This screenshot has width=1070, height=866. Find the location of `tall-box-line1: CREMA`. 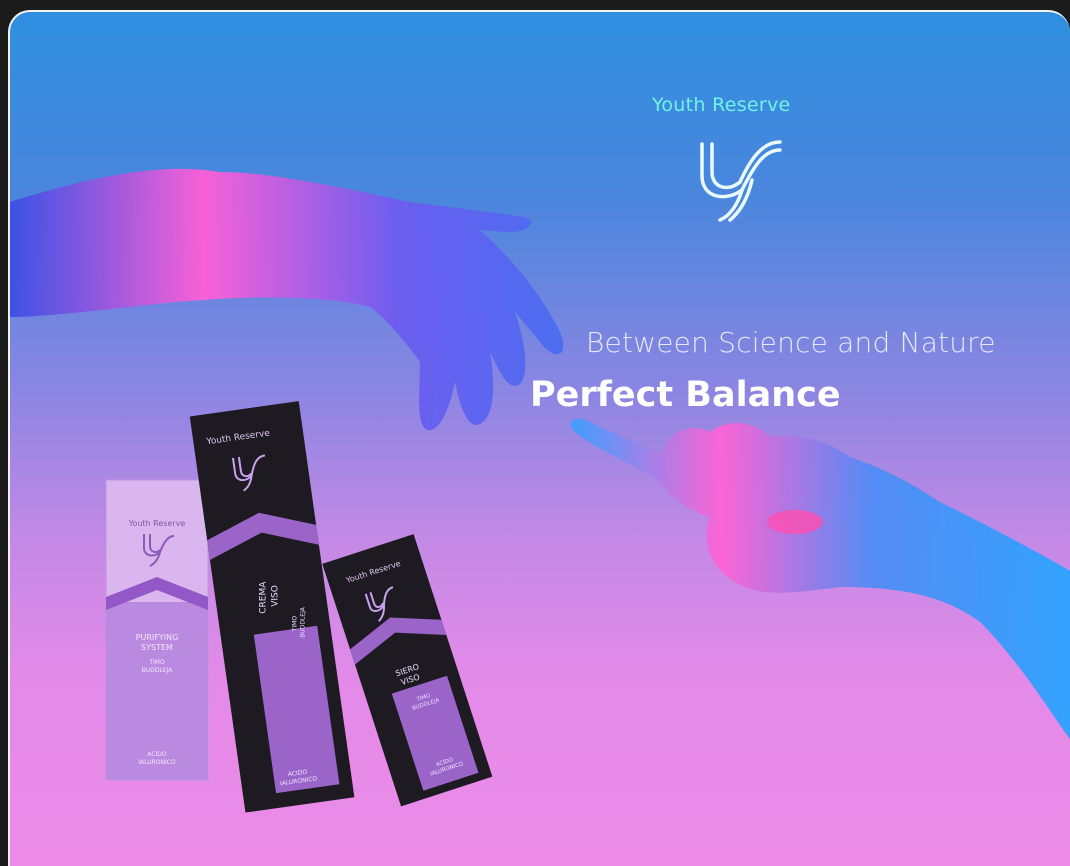

tall-box-line1: CREMA is located at coordinates (264, 597).